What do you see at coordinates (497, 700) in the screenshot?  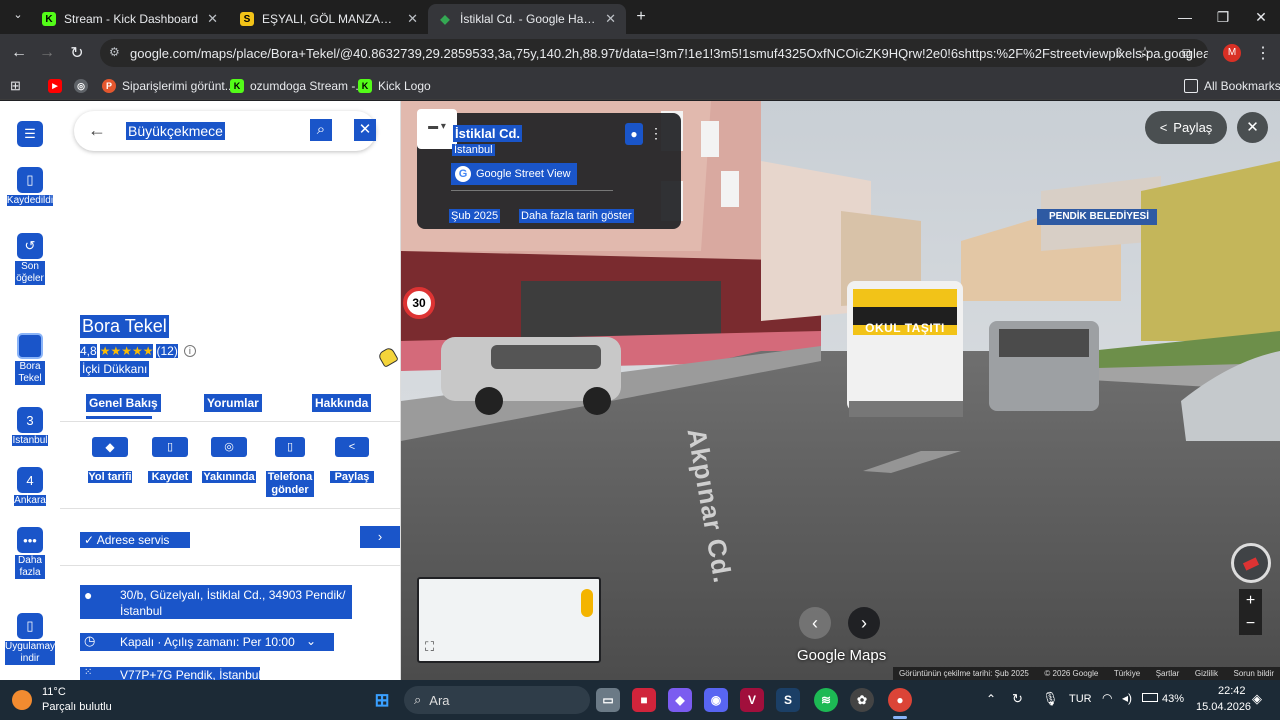 I see `taskbar-search: ⌕ Ara` at bounding box center [497, 700].